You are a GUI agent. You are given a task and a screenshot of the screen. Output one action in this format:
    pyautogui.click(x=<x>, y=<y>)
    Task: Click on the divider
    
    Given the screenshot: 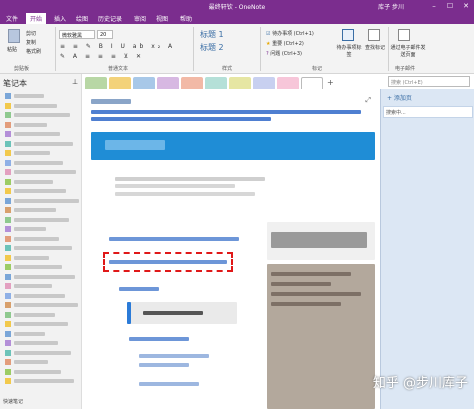 What is the action you would take?
    pyautogui.click(x=193, y=49)
    